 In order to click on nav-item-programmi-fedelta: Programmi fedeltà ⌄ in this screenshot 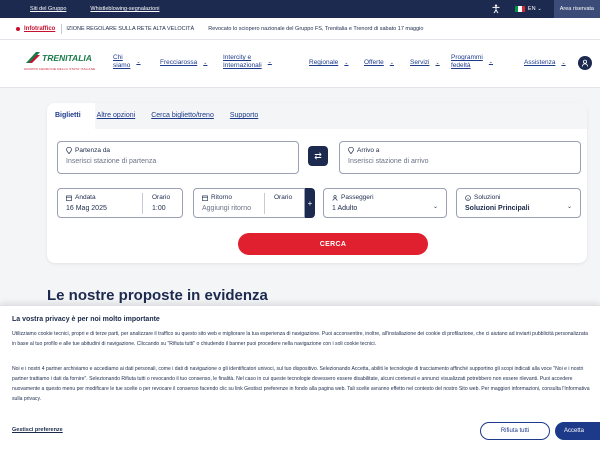, I will do `click(472, 62)`.